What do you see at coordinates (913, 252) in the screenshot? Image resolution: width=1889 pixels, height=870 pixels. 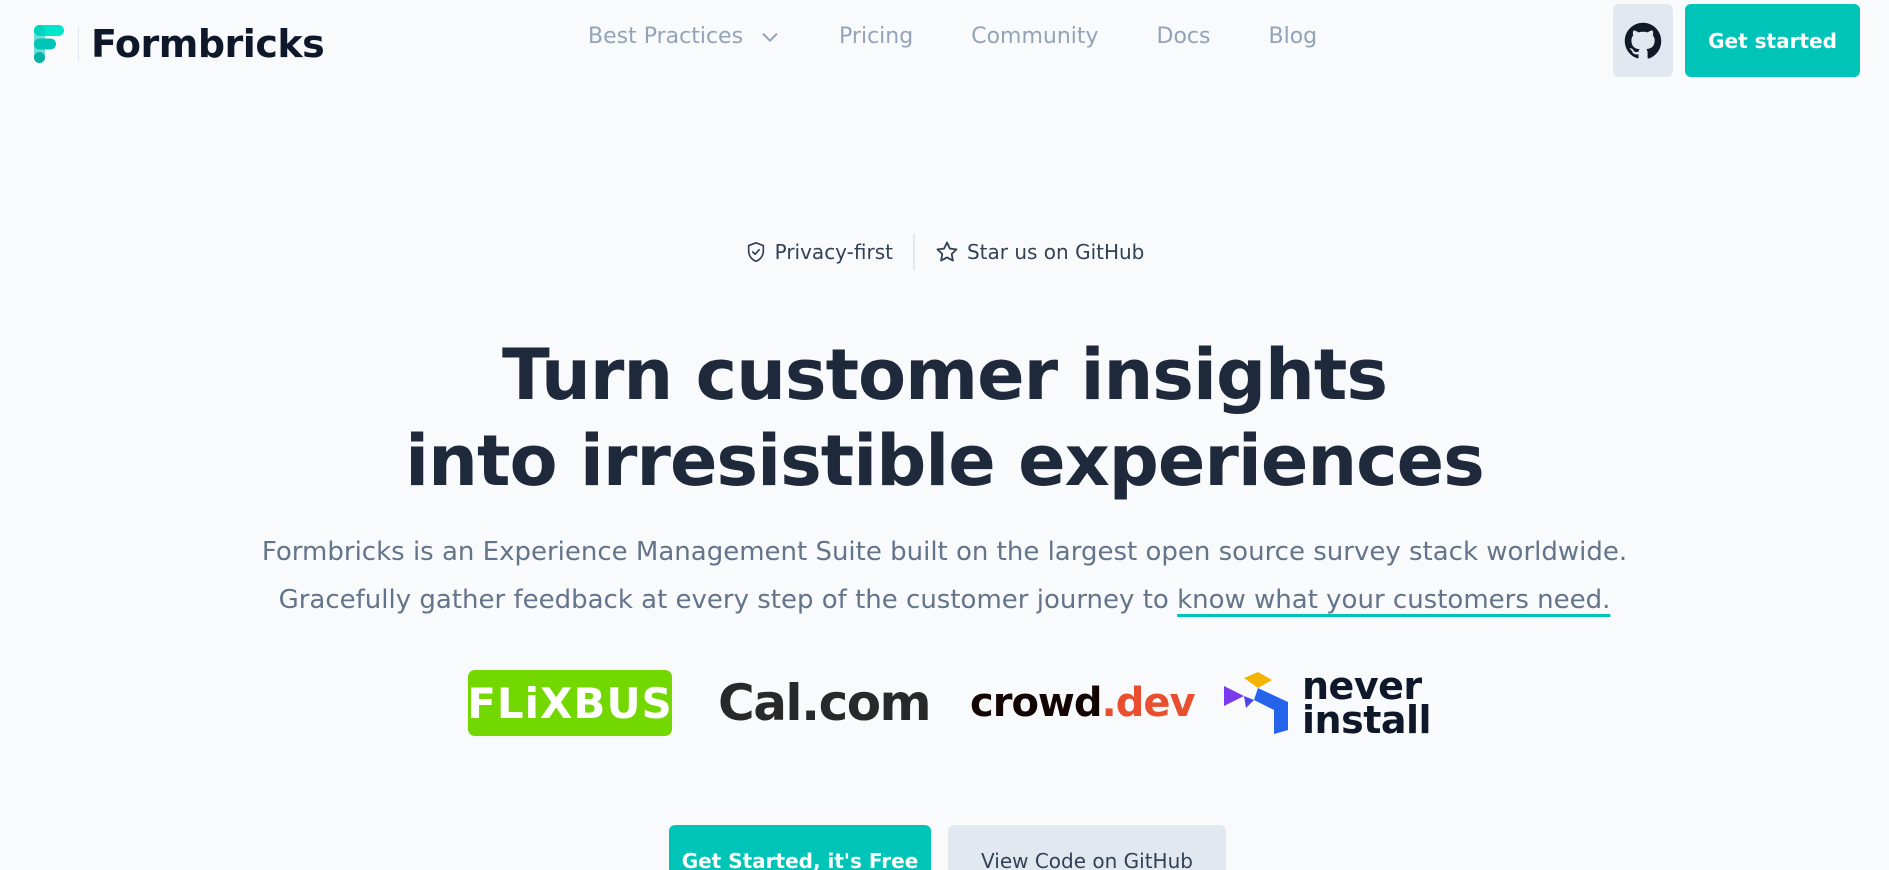 I see `badge-divider` at bounding box center [913, 252].